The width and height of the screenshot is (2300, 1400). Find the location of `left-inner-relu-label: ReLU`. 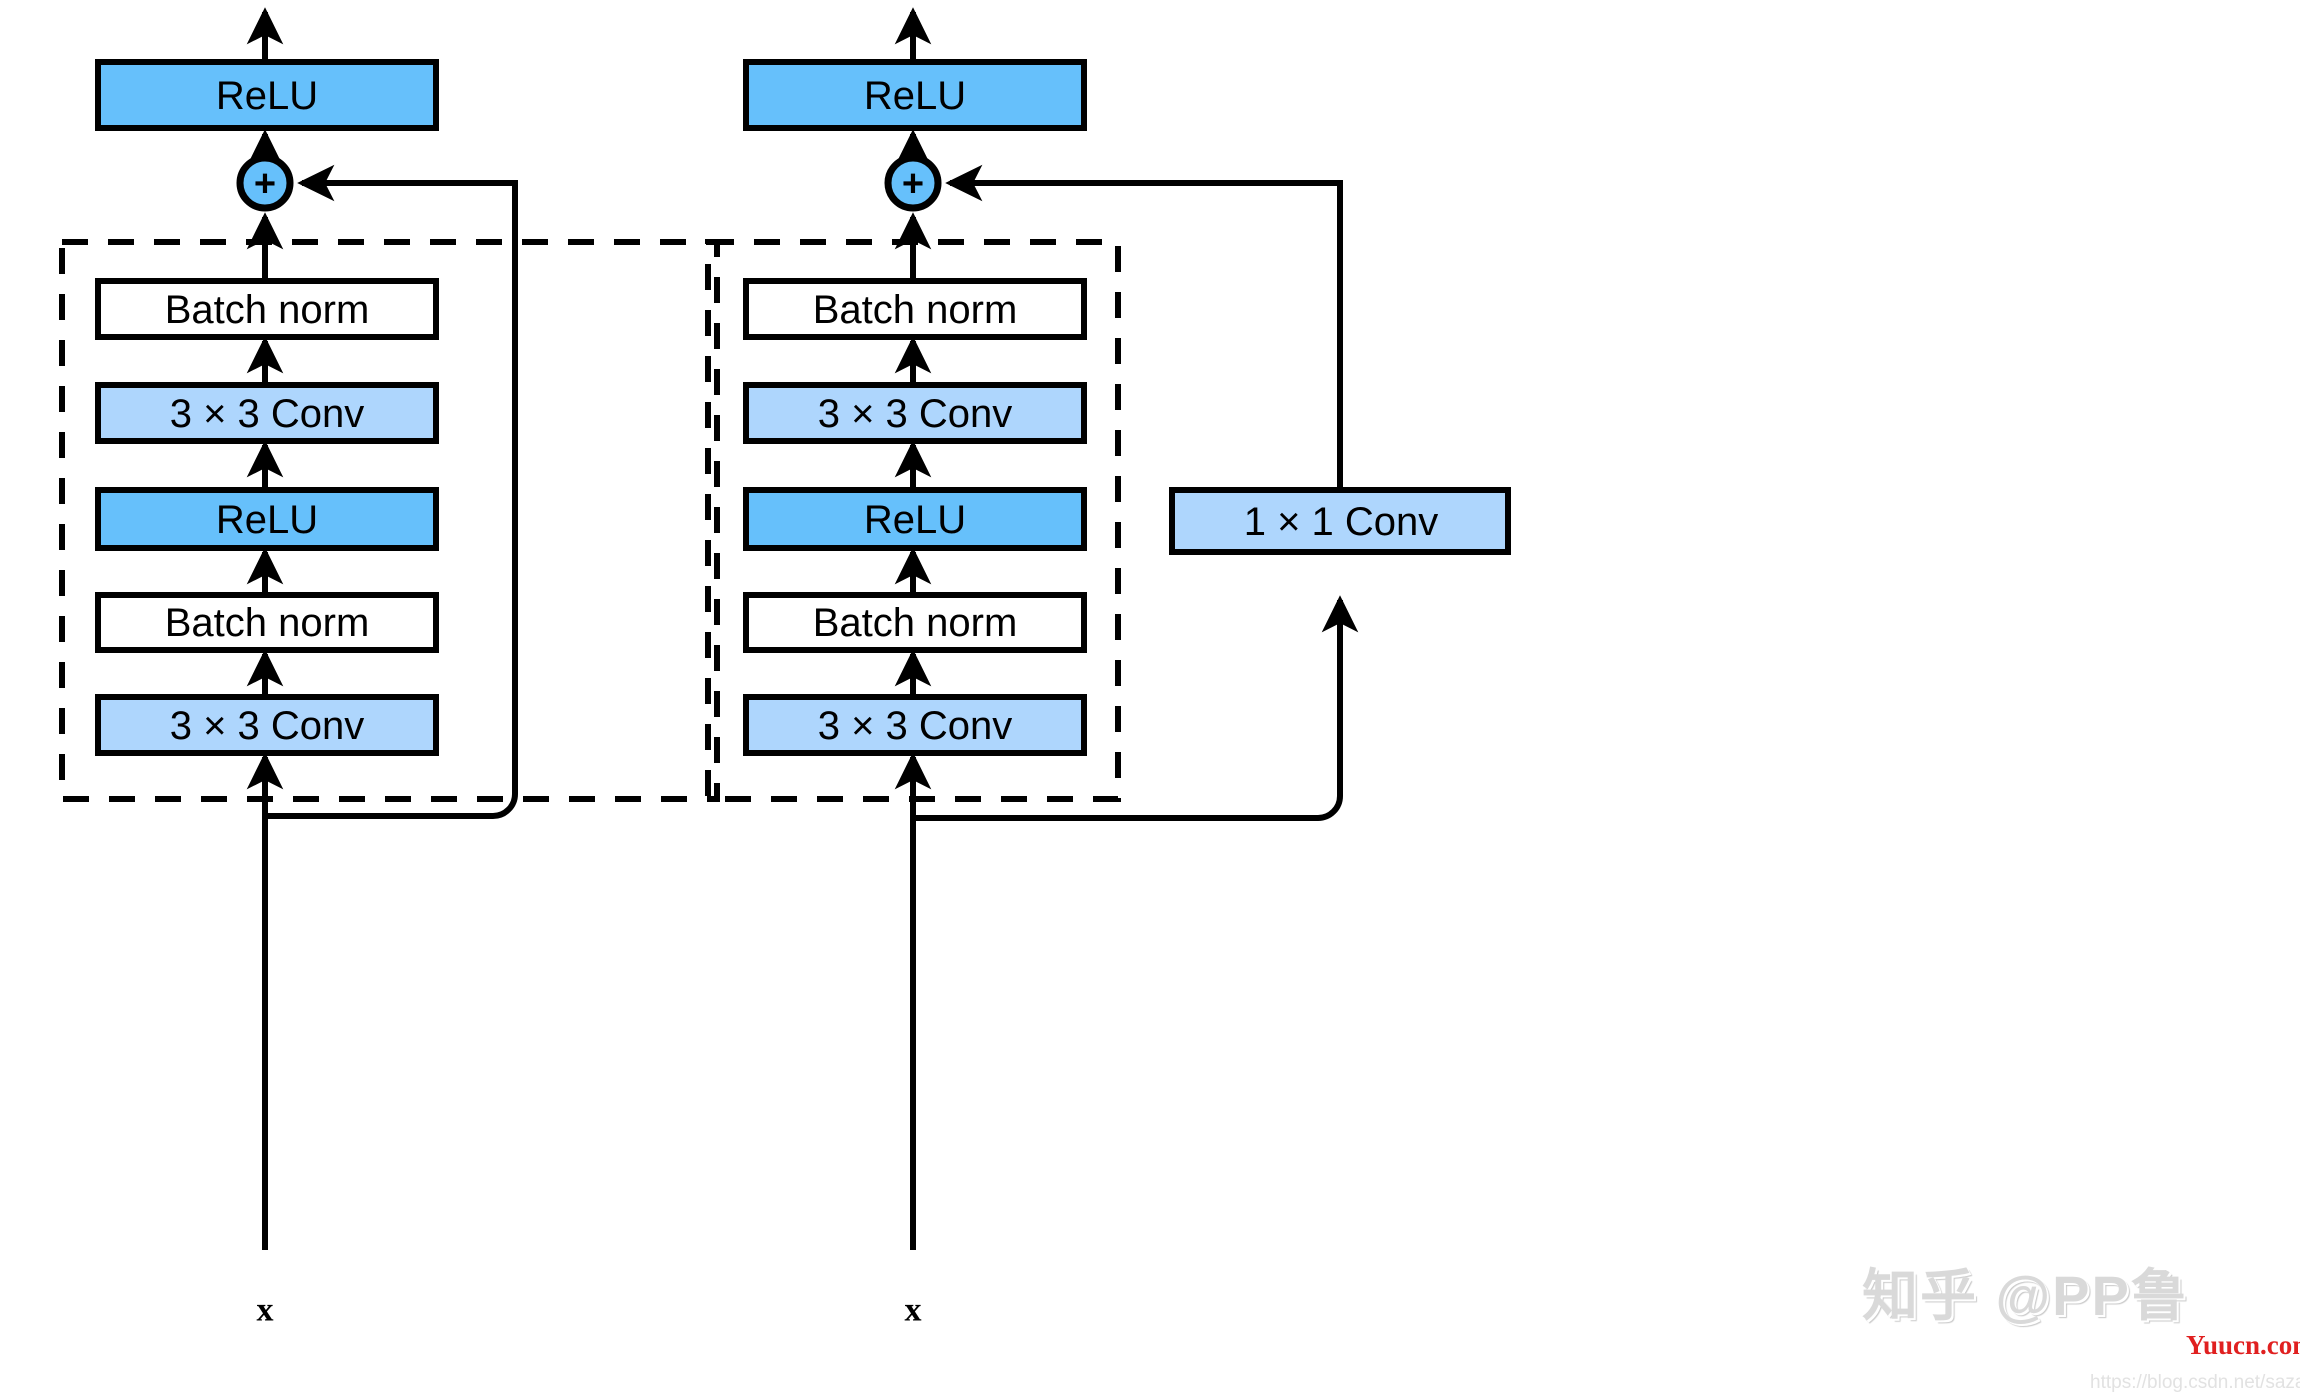

left-inner-relu-label: ReLU is located at coordinates (267, 520).